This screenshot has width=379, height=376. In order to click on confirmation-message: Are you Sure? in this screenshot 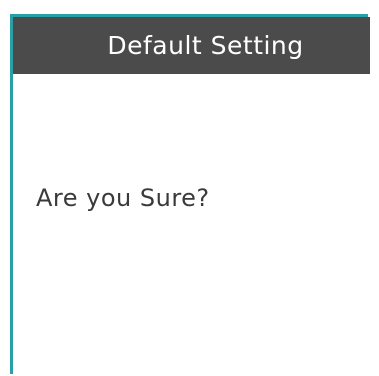, I will do `click(123, 198)`.